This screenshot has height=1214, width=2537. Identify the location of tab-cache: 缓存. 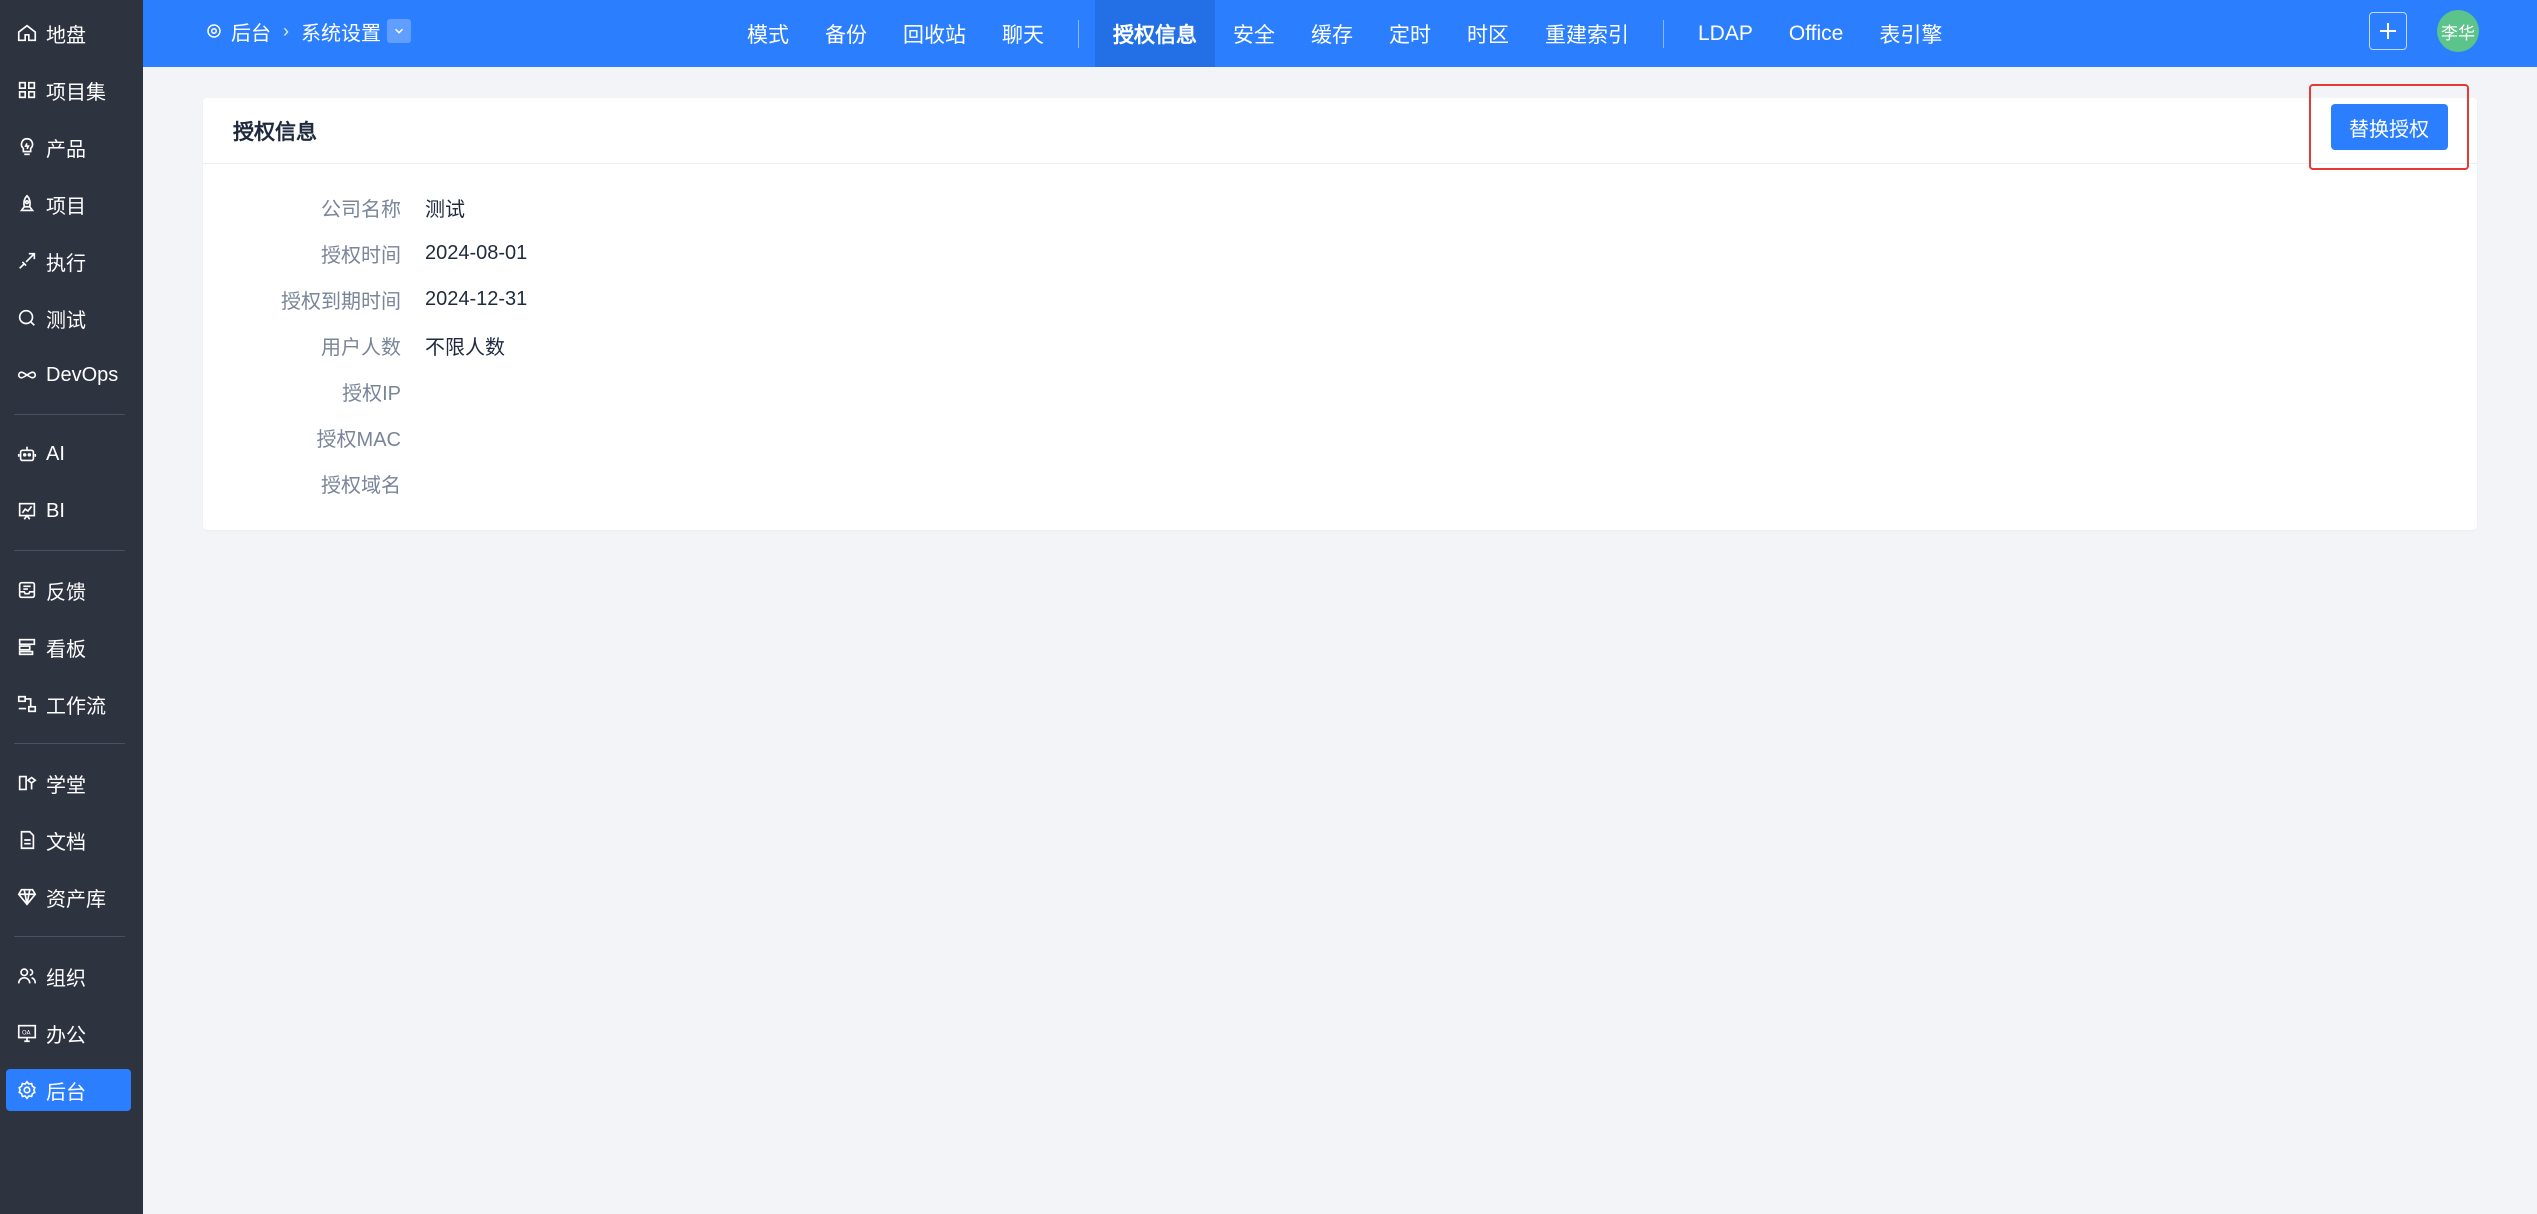
(1332, 33).